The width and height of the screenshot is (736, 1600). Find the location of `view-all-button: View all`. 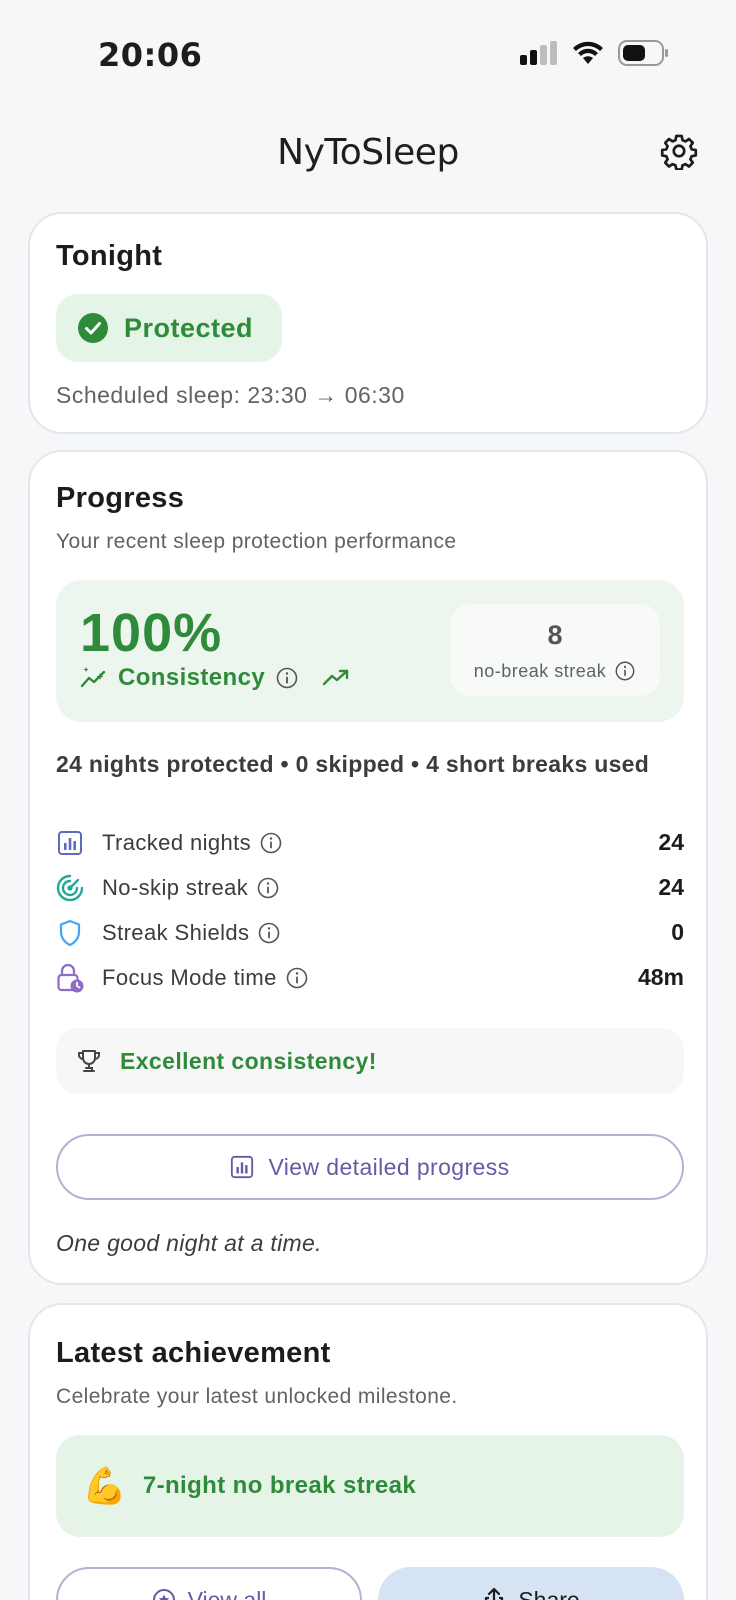

view-all-button: View all is located at coordinates (209, 1583).